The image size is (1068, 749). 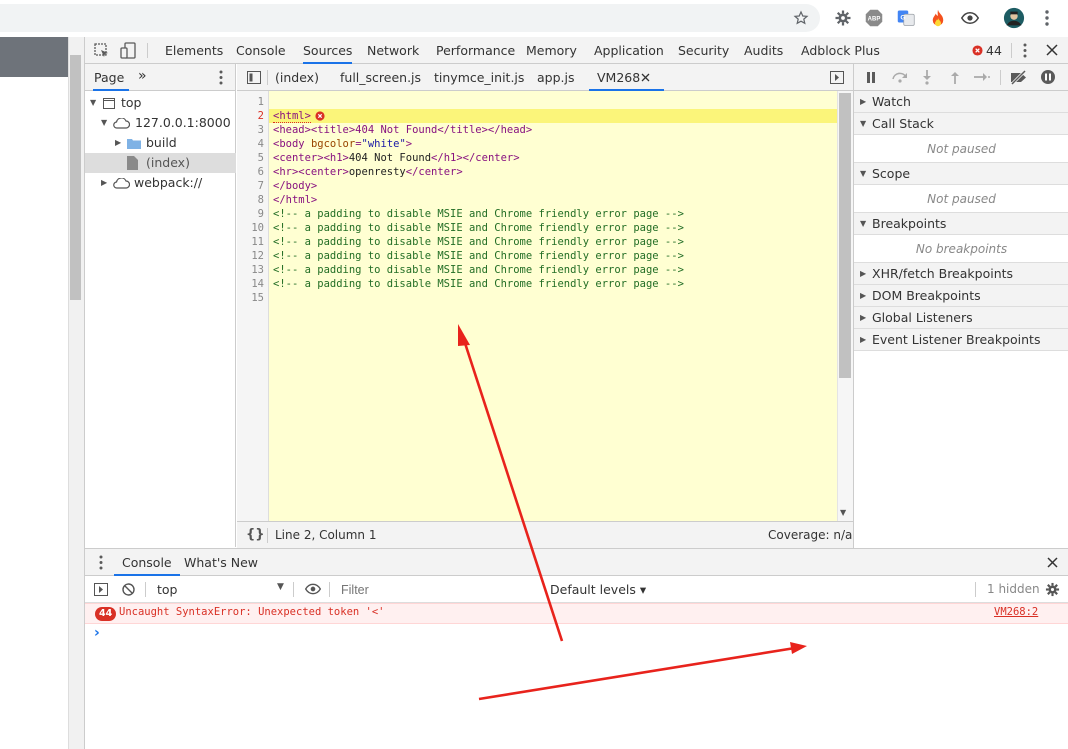 What do you see at coordinates (511, 483) in the screenshot?
I see `annotation-arrow-up` at bounding box center [511, 483].